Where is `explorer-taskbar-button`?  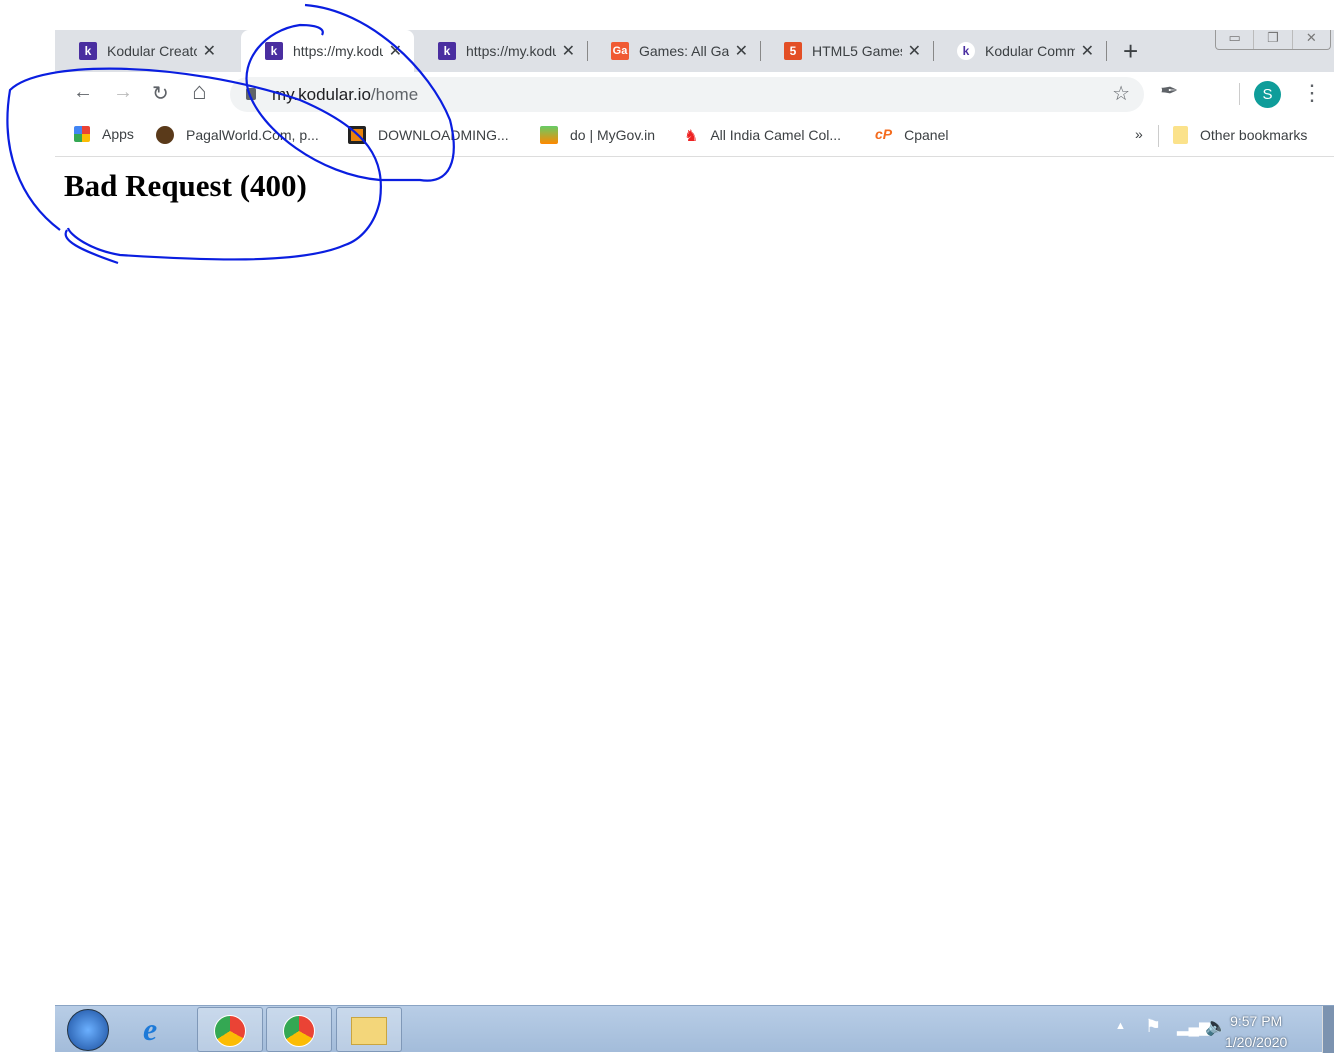
explorer-taskbar-button is located at coordinates (369, 1029).